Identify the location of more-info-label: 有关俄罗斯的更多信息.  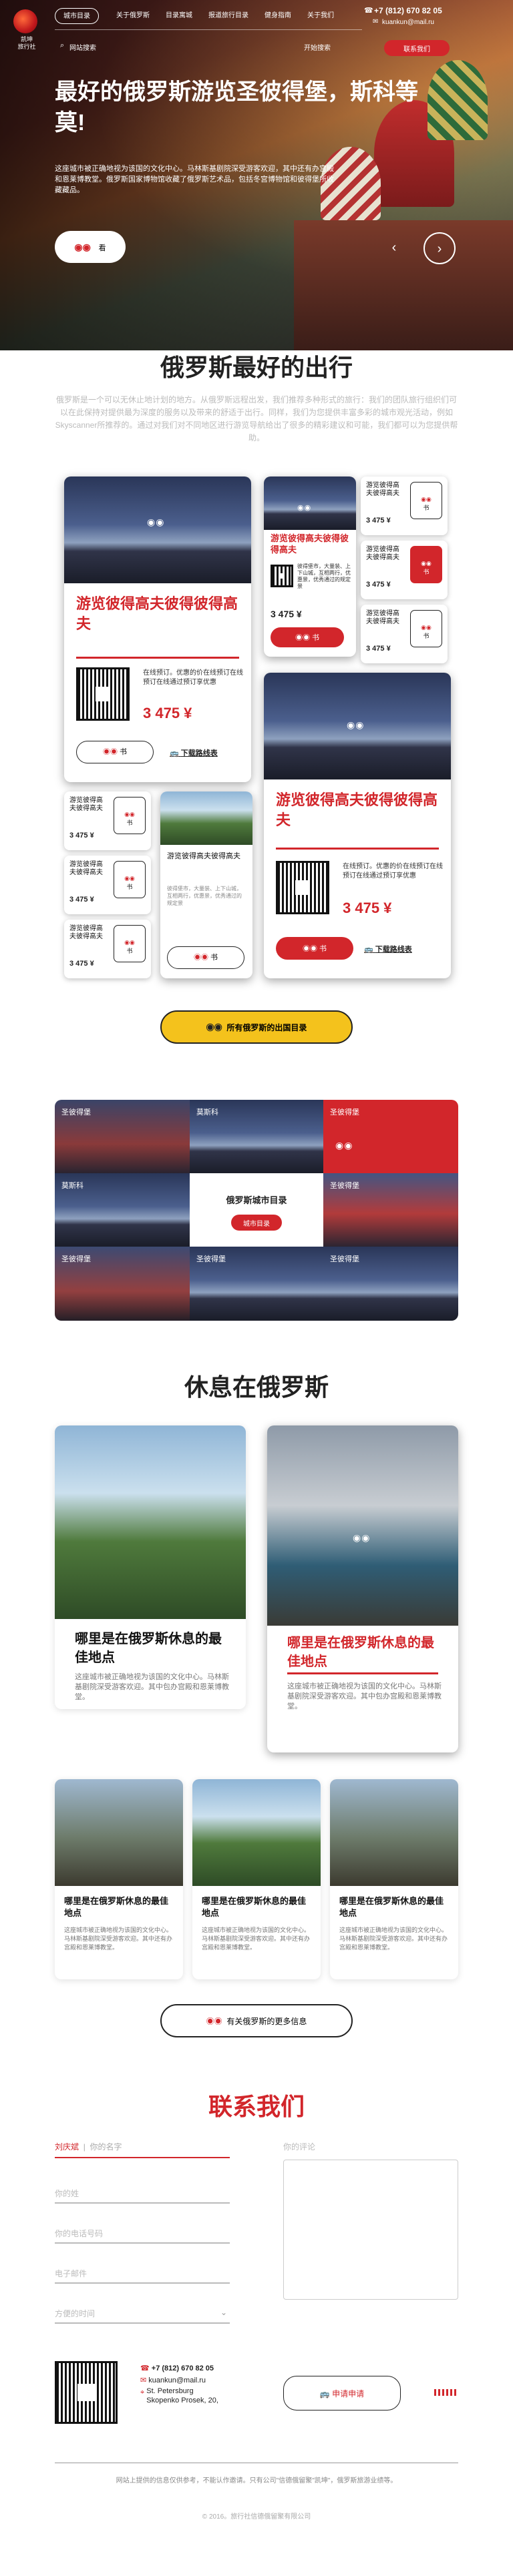
(266, 2021).